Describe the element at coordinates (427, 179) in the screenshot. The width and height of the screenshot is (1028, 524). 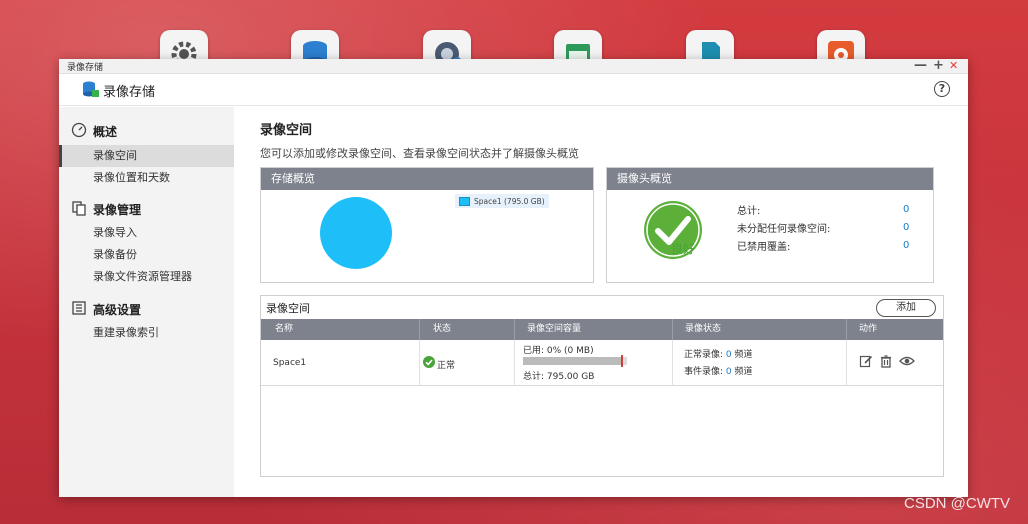
I see `storage-overview-heading: 存储概览` at that location.